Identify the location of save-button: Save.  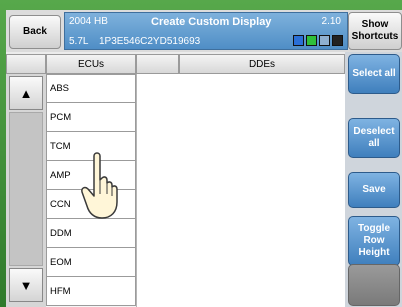
(374, 190).